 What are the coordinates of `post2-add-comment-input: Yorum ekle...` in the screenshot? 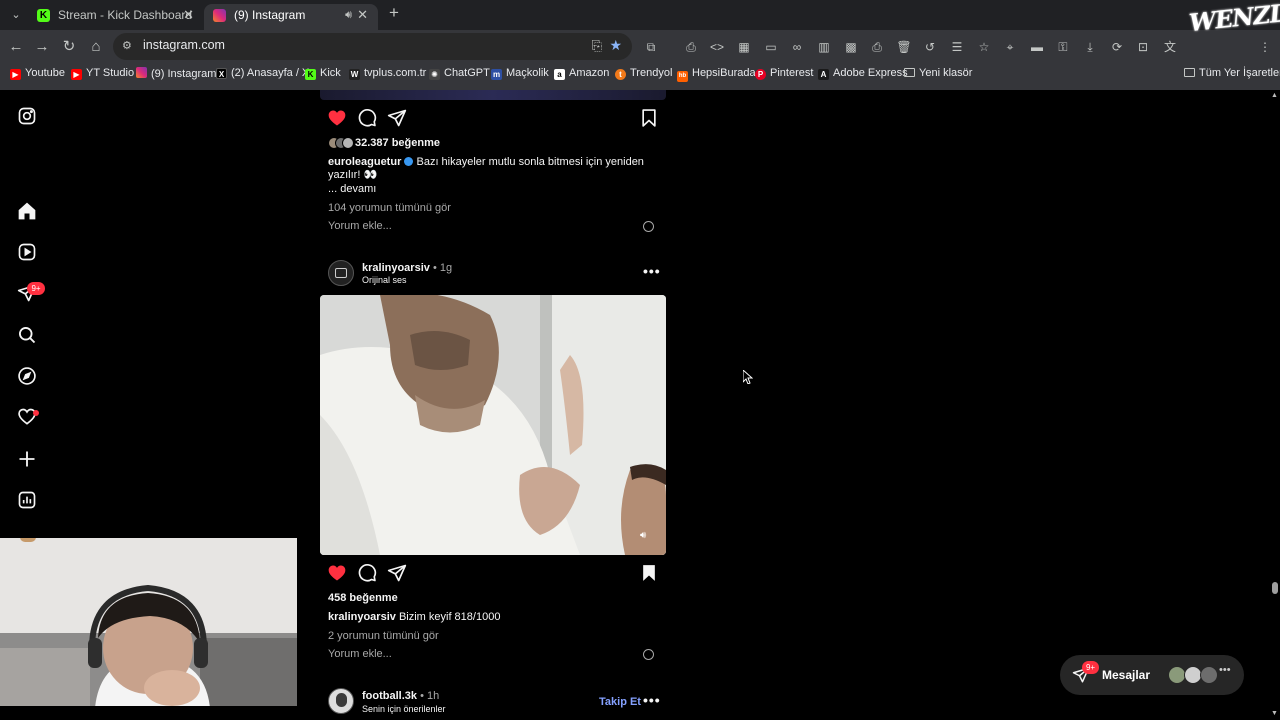 It's located at (360, 654).